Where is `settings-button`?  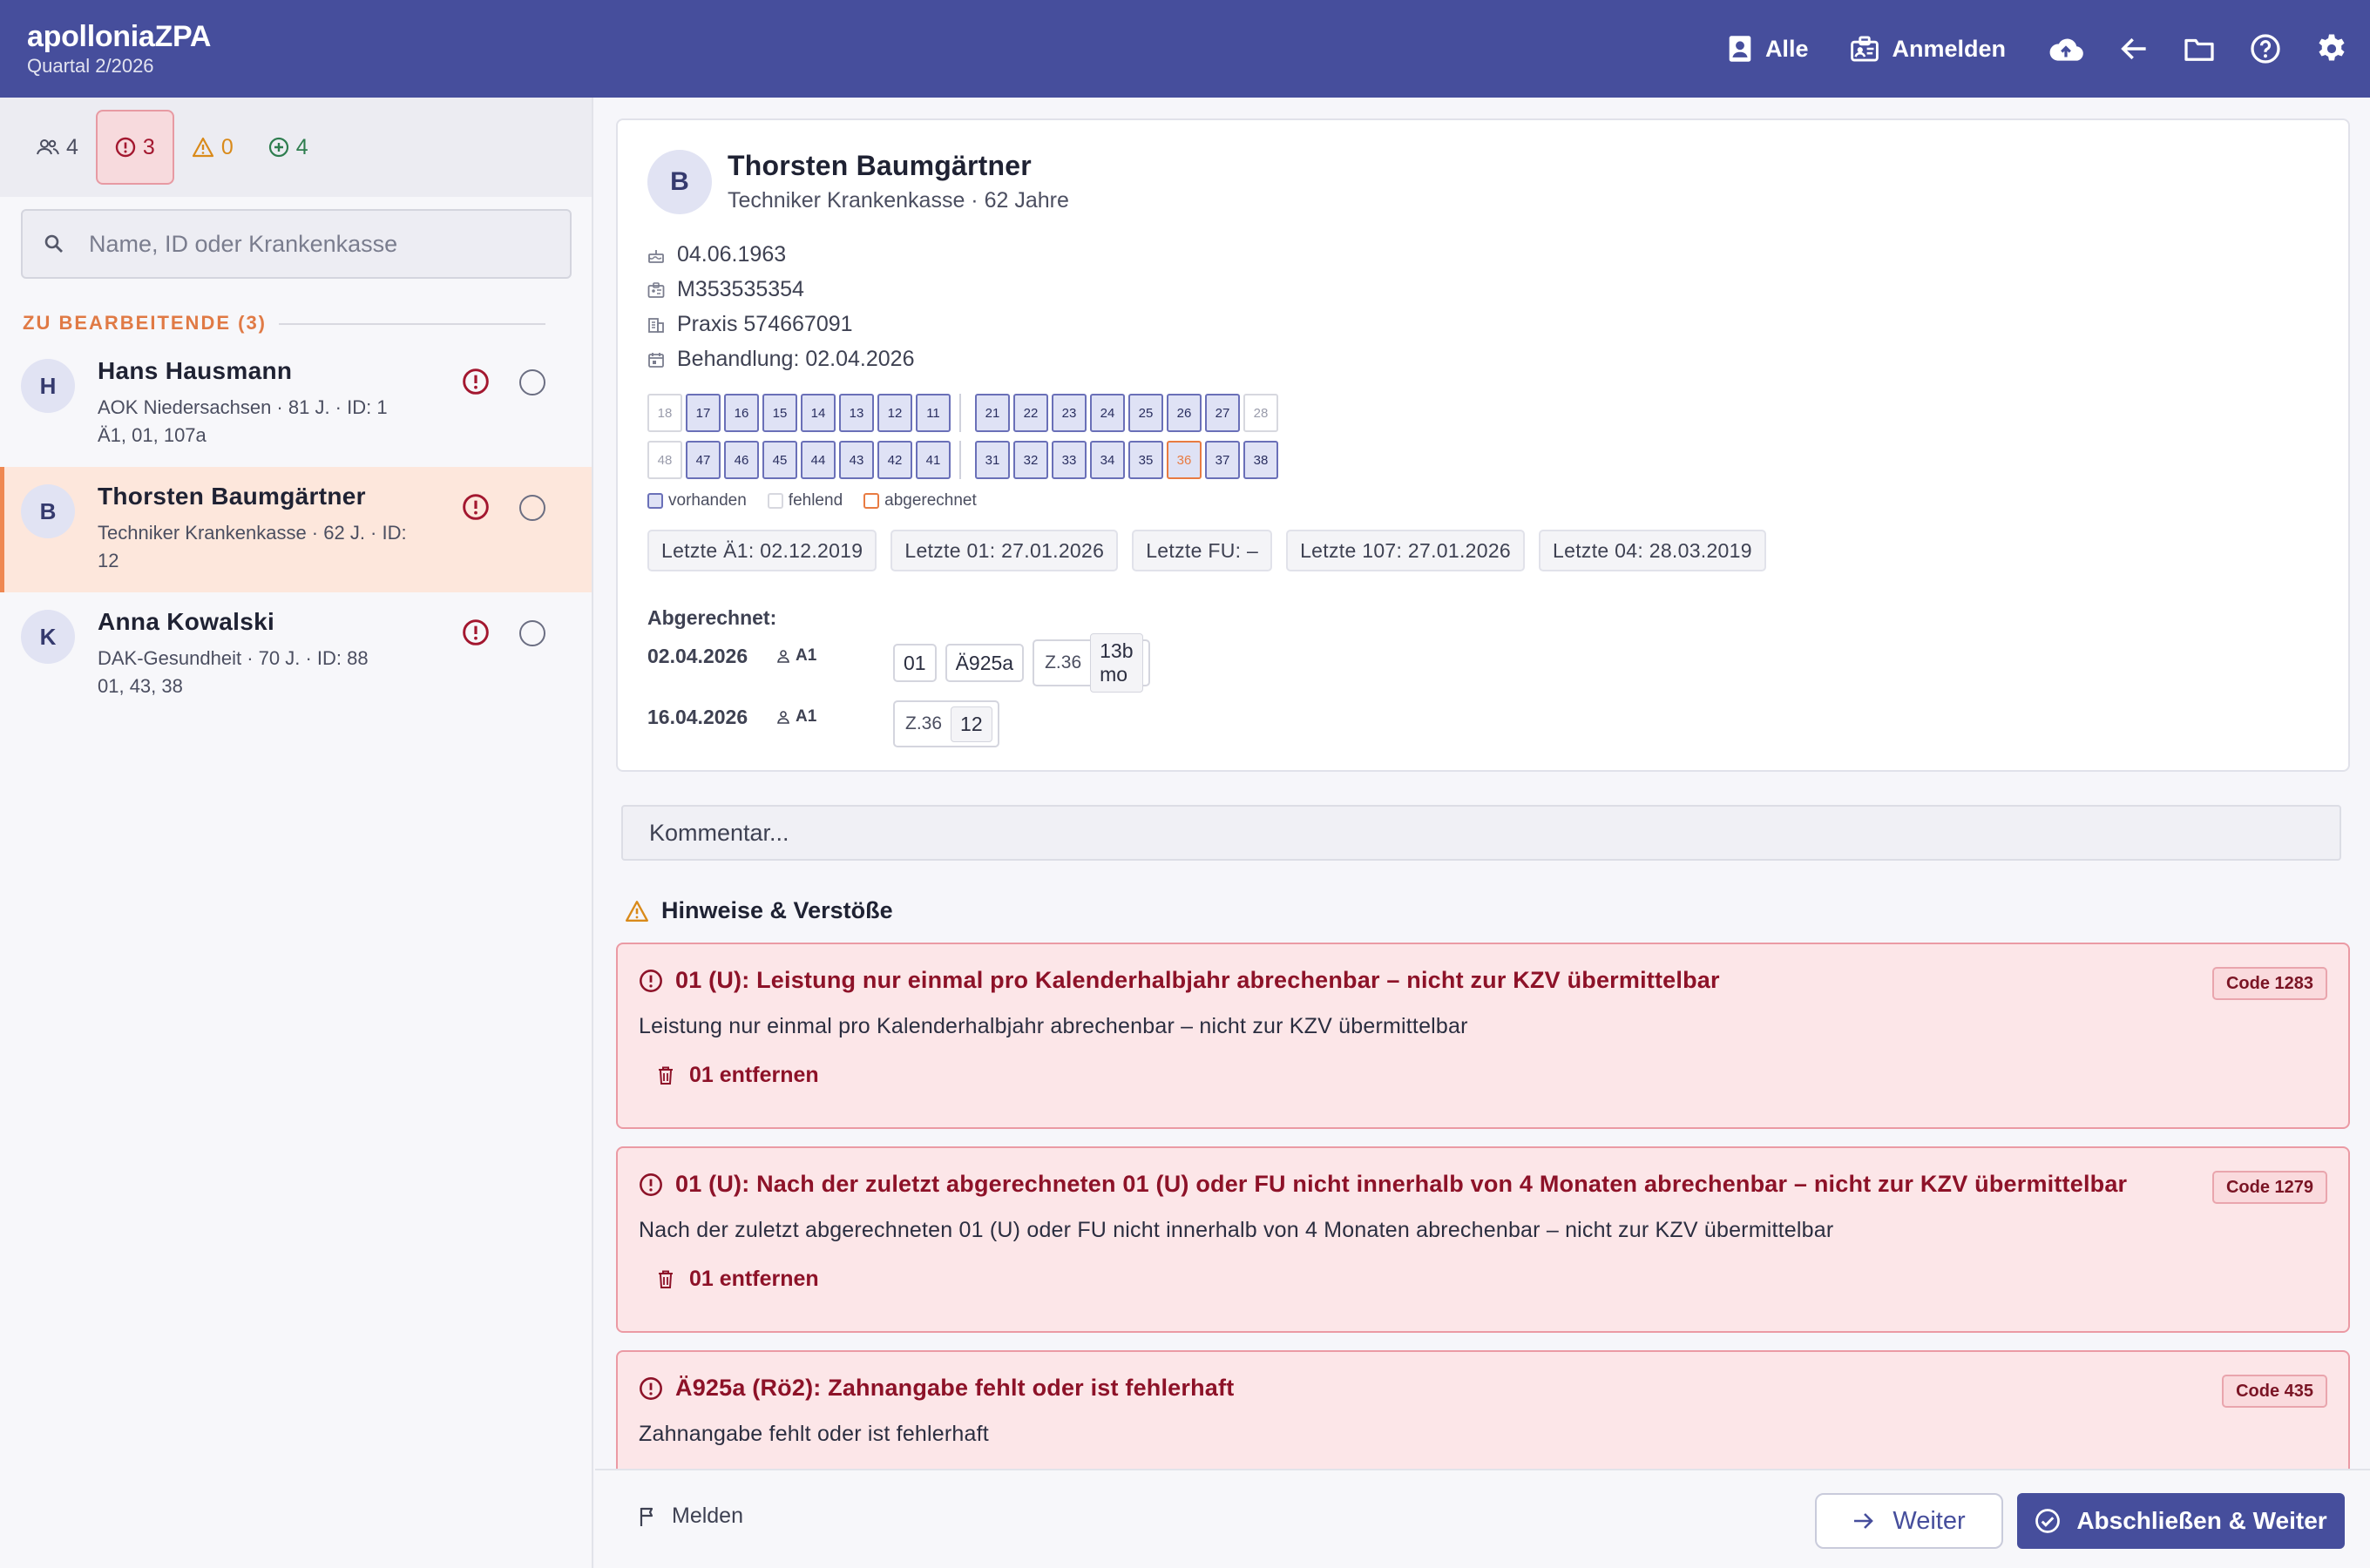
settings-button is located at coordinates (2331, 48).